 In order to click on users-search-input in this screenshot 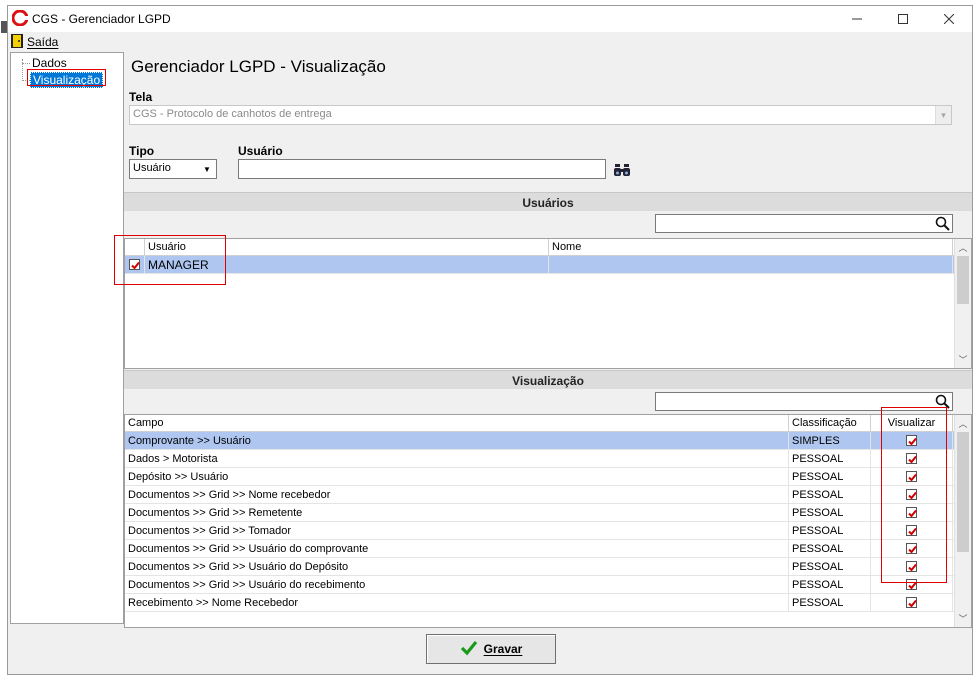, I will do `click(804, 223)`.